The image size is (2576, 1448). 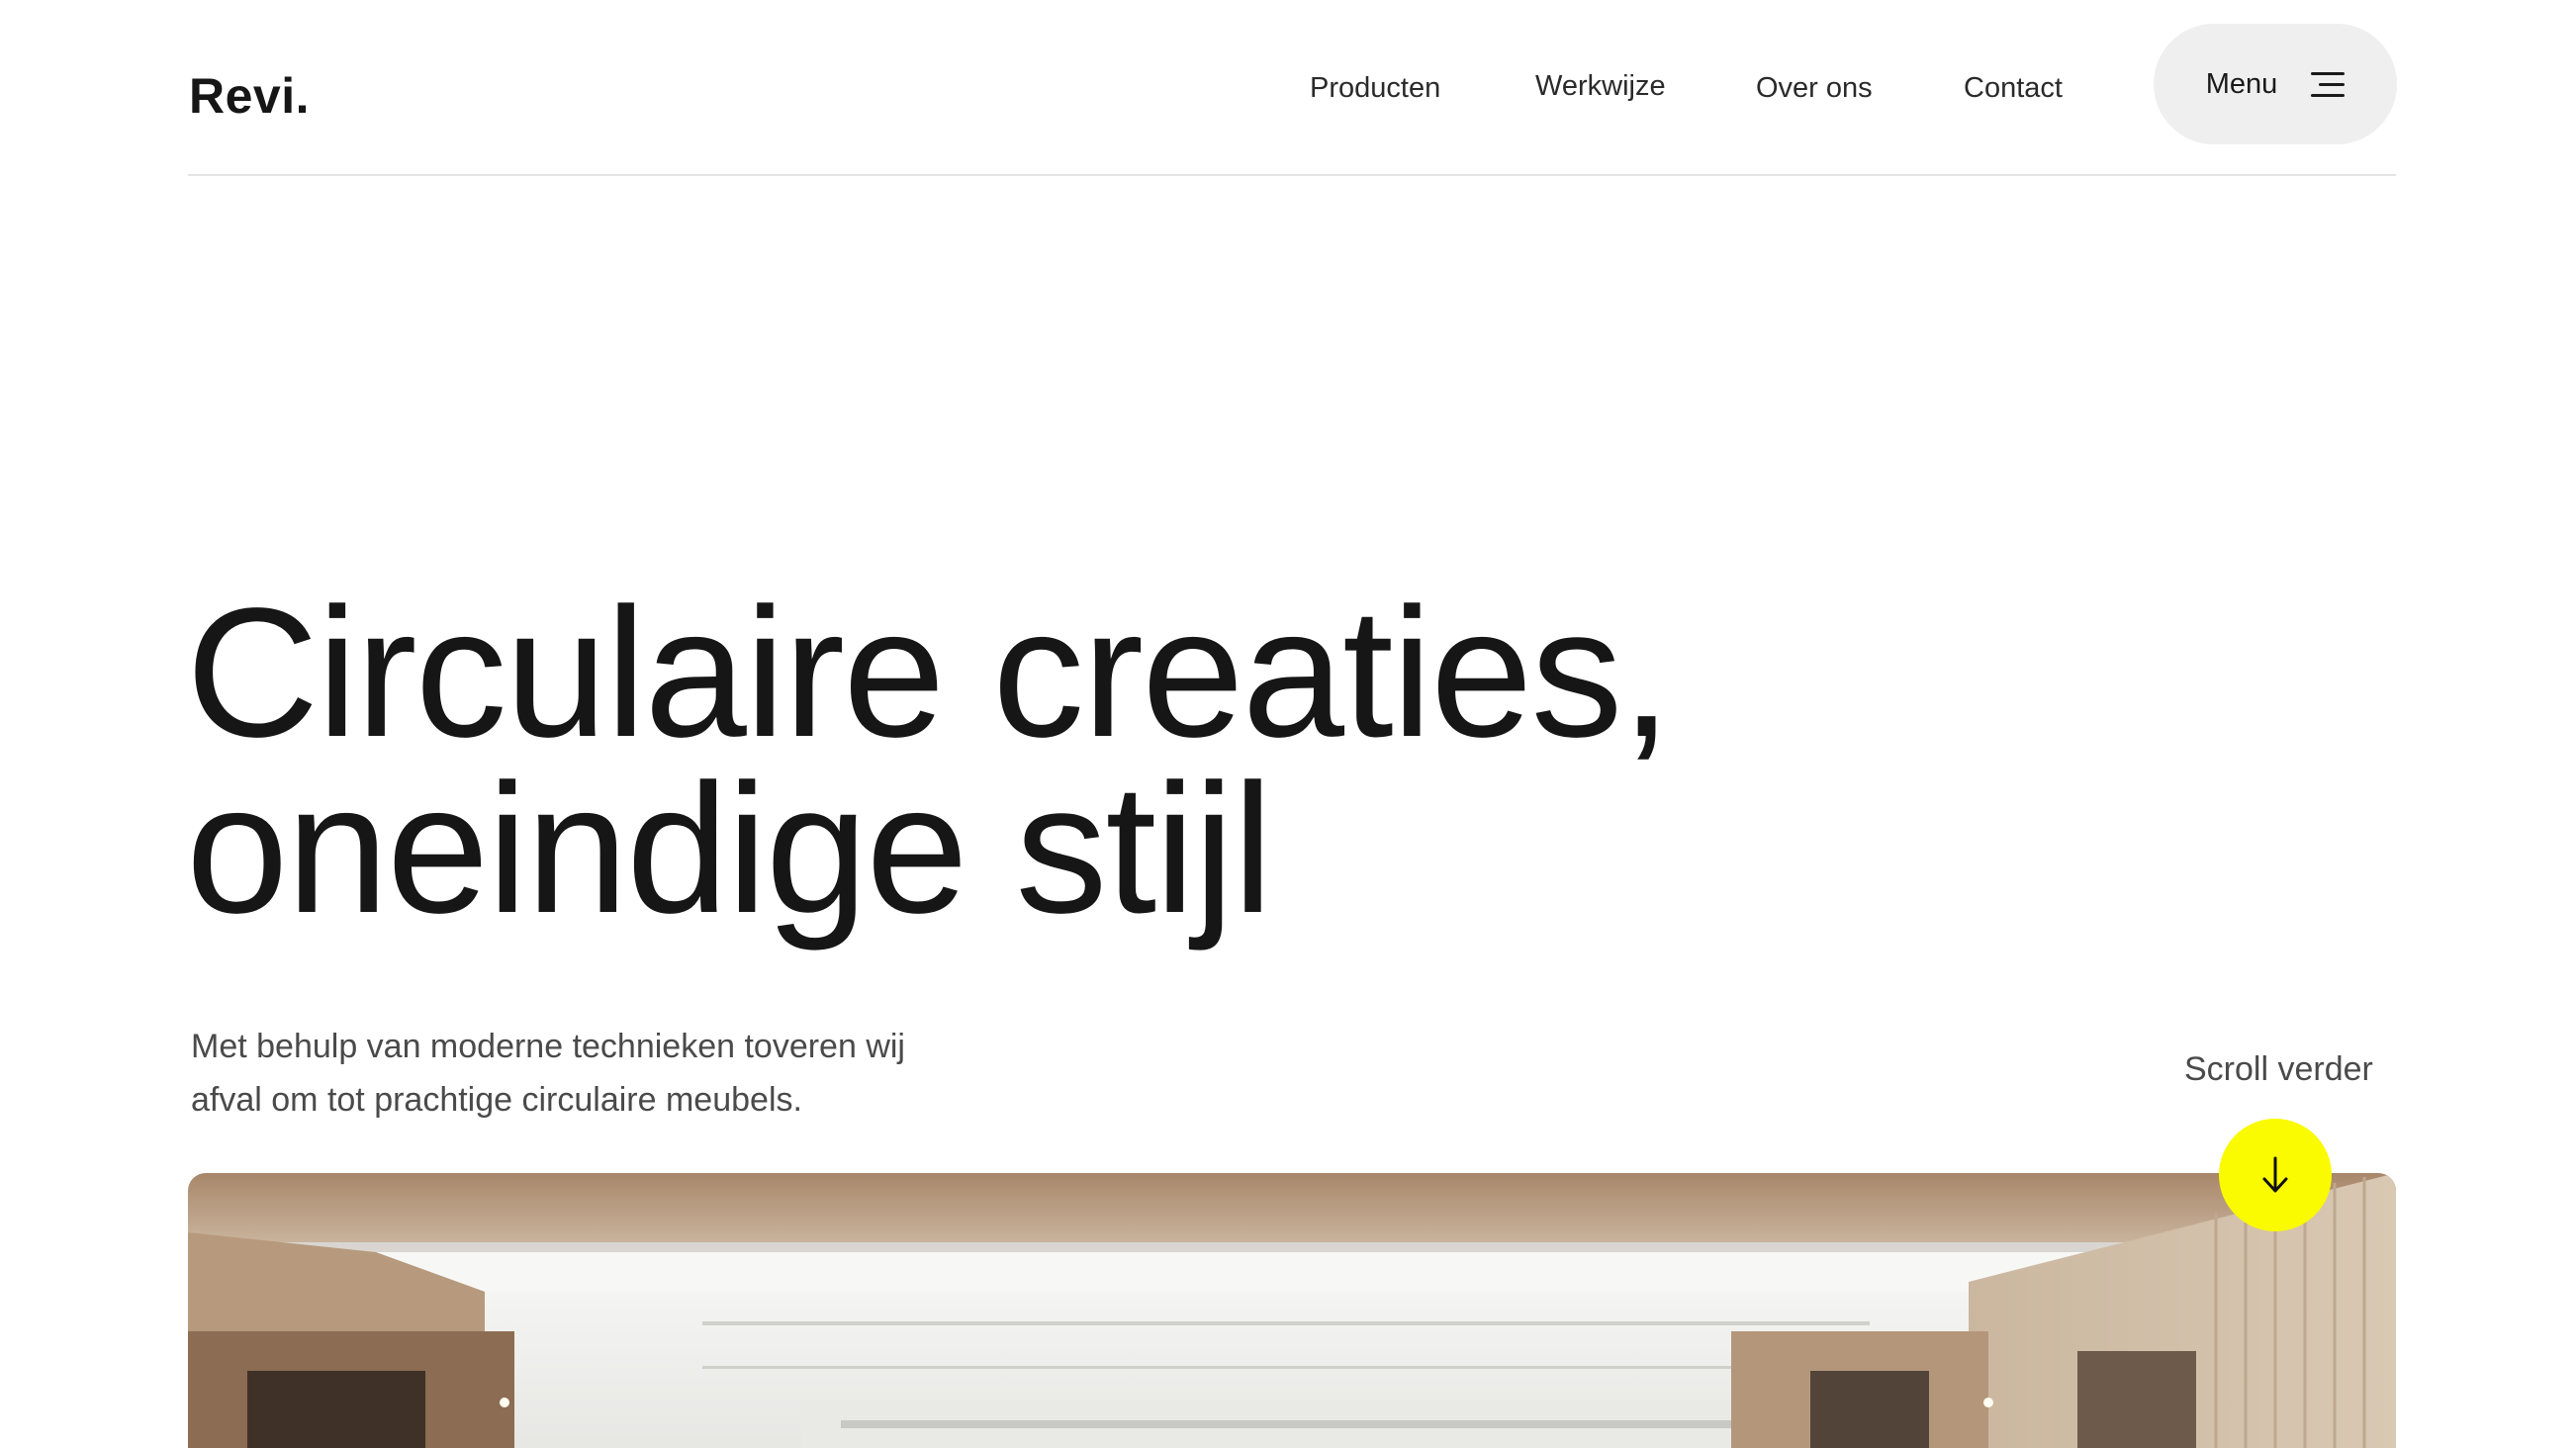 I want to click on nav-link-contact: Contact, so click(x=2014, y=88).